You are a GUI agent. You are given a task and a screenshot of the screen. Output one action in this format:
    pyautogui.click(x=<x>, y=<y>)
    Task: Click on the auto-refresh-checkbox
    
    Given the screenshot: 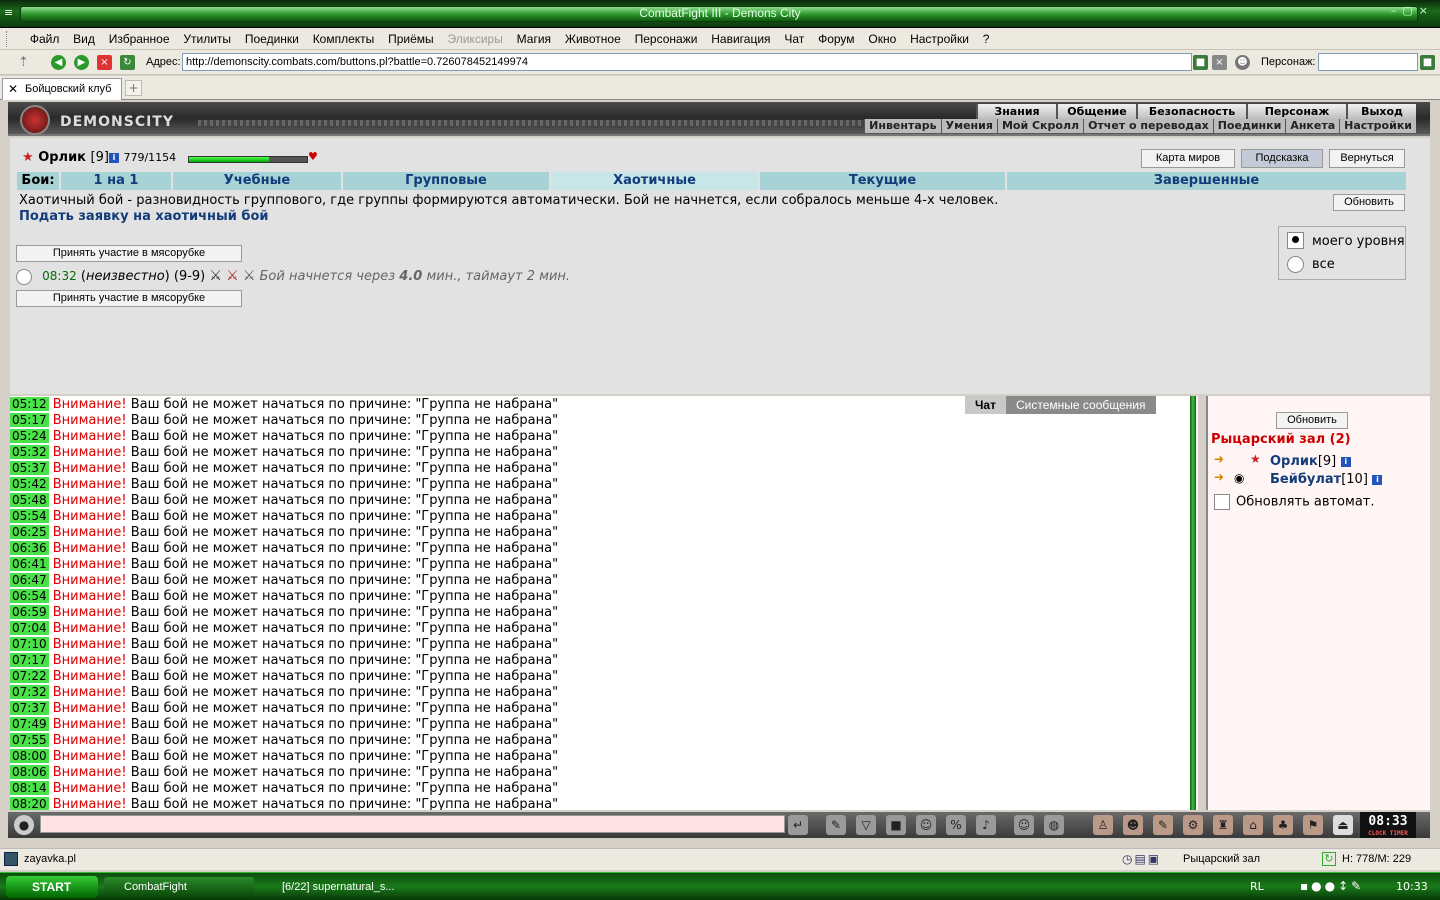 What is the action you would take?
    pyautogui.click(x=1222, y=502)
    